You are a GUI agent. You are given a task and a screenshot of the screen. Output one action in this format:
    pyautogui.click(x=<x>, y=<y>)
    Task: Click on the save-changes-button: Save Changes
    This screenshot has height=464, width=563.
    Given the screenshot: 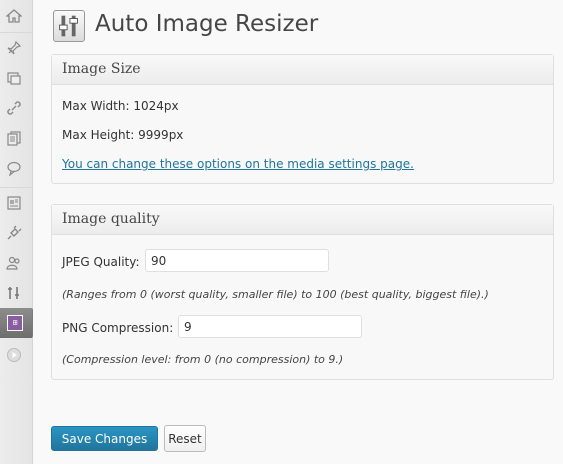 What is the action you would take?
    pyautogui.click(x=104, y=438)
    